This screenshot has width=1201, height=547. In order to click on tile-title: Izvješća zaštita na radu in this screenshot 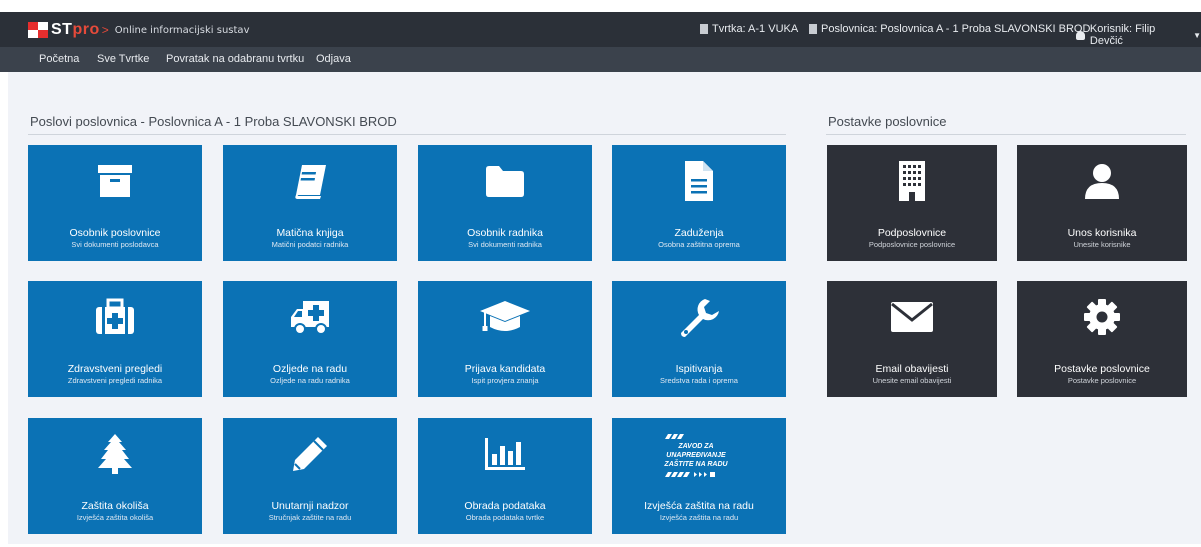, I will do `click(699, 506)`.